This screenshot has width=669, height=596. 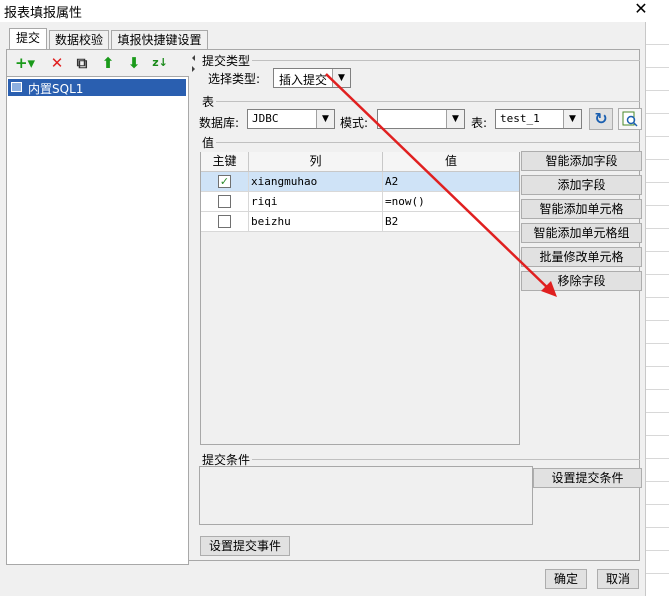 I want to click on column-cell: xiangmuhao, so click(x=316, y=181).